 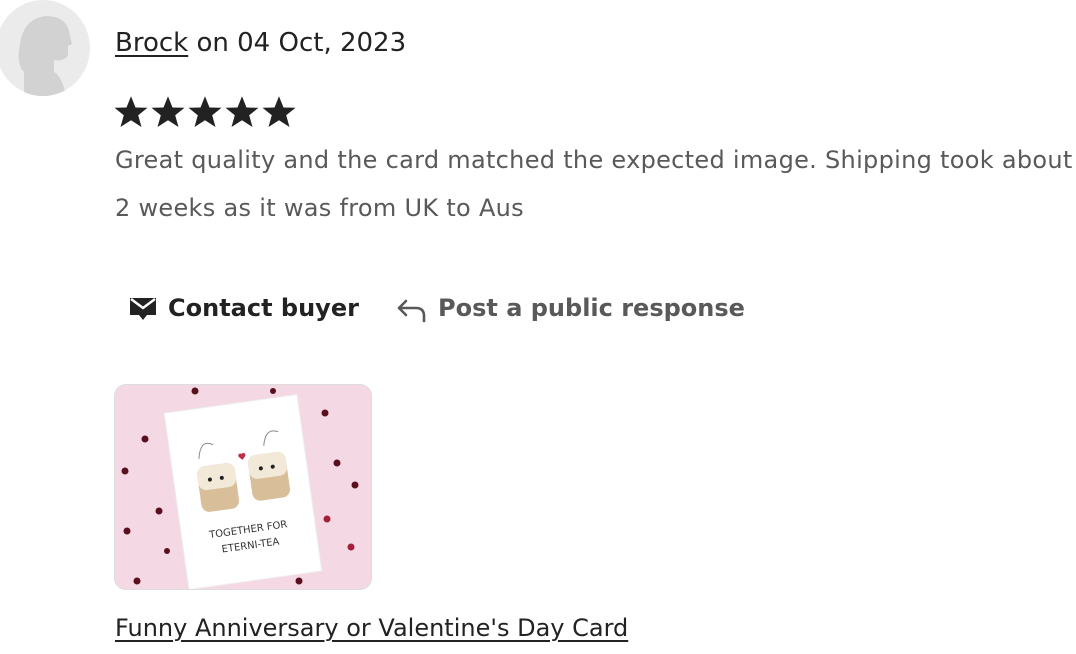 I want to click on reviewer-name-link: Brock, so click(x=151, y=43).